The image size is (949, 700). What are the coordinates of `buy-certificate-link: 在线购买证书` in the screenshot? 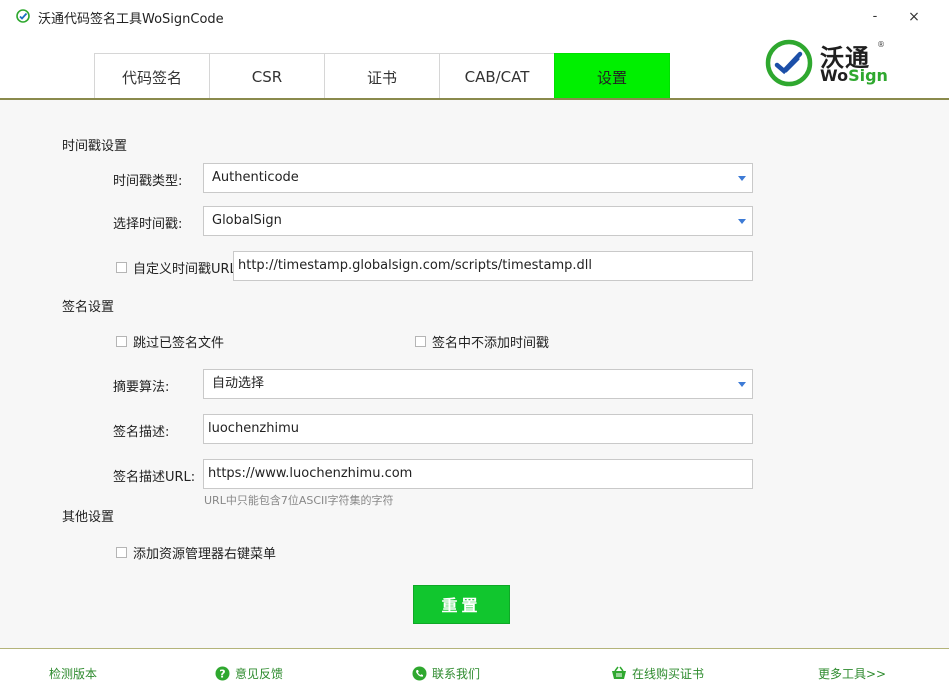 It's located at (657, 673).